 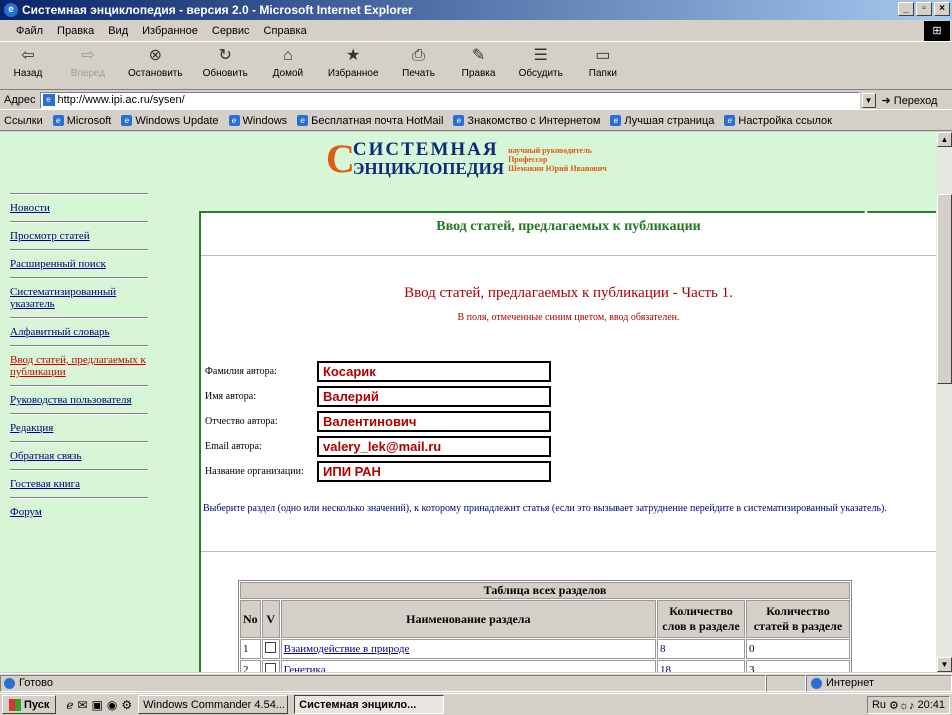 I want to click on quick-launch-app-icon: ⚙, so click(x=126, y=705).